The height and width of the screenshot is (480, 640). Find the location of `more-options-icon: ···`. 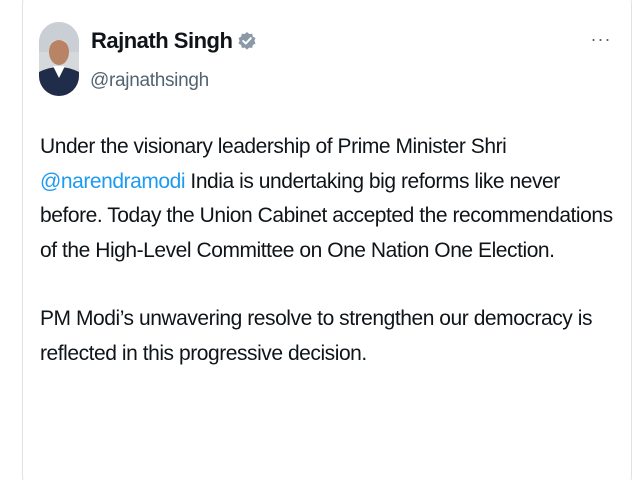

more-options-icon: ··· is located at coordinates (601, 39).